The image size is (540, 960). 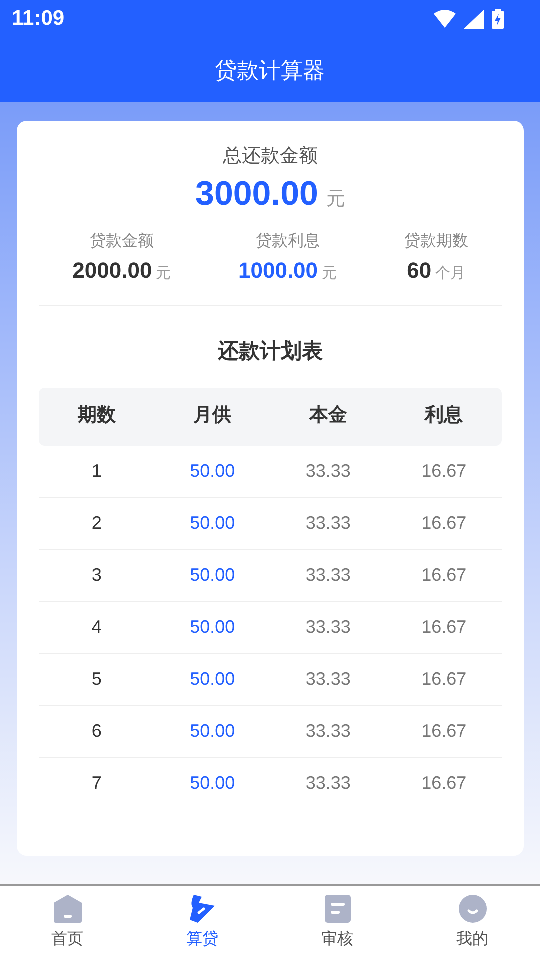 What do you see at coordinates (97, 678) in the screenshot?
I see `table-cell: 5` at bounding box center [97, 678].